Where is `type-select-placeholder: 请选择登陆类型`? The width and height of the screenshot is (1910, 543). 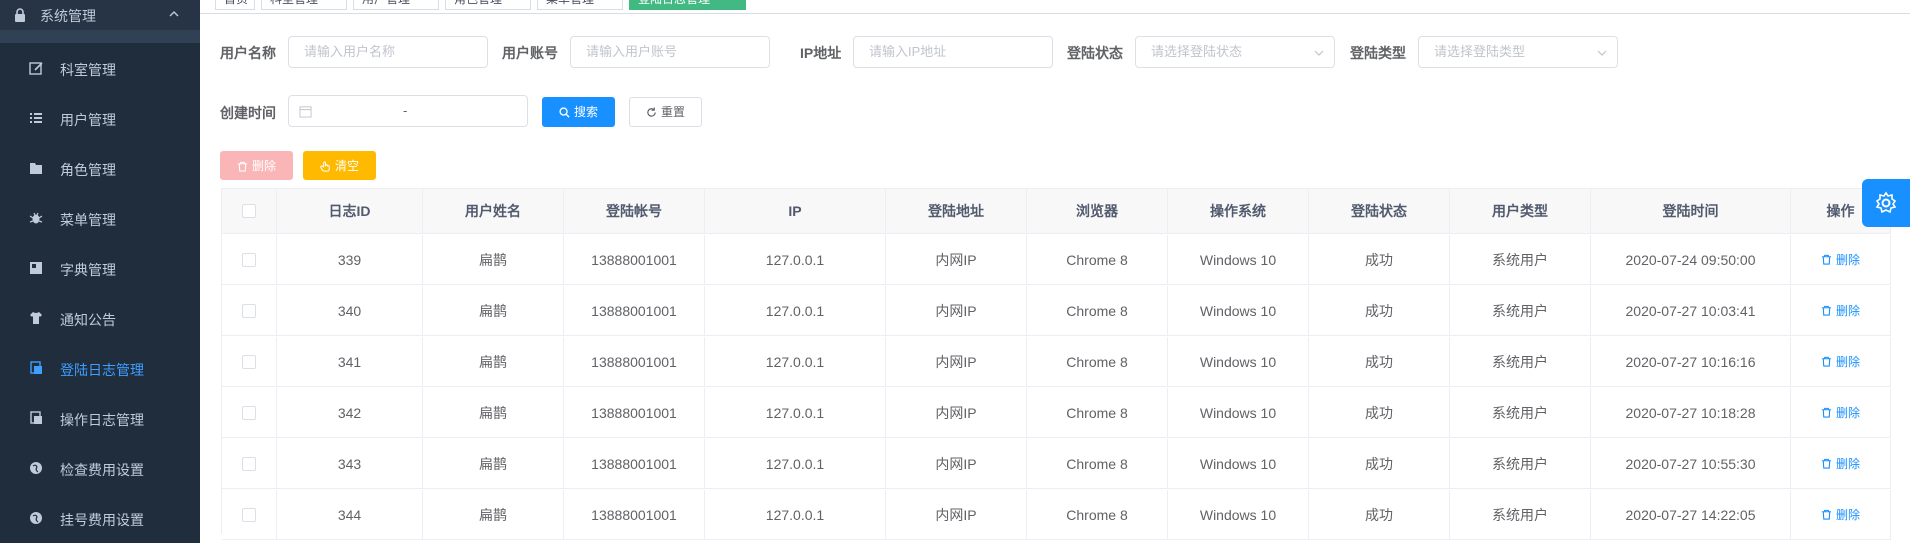 type-select-placeholder: 请选择登陆类型 is located at coordinates (1480, 51).